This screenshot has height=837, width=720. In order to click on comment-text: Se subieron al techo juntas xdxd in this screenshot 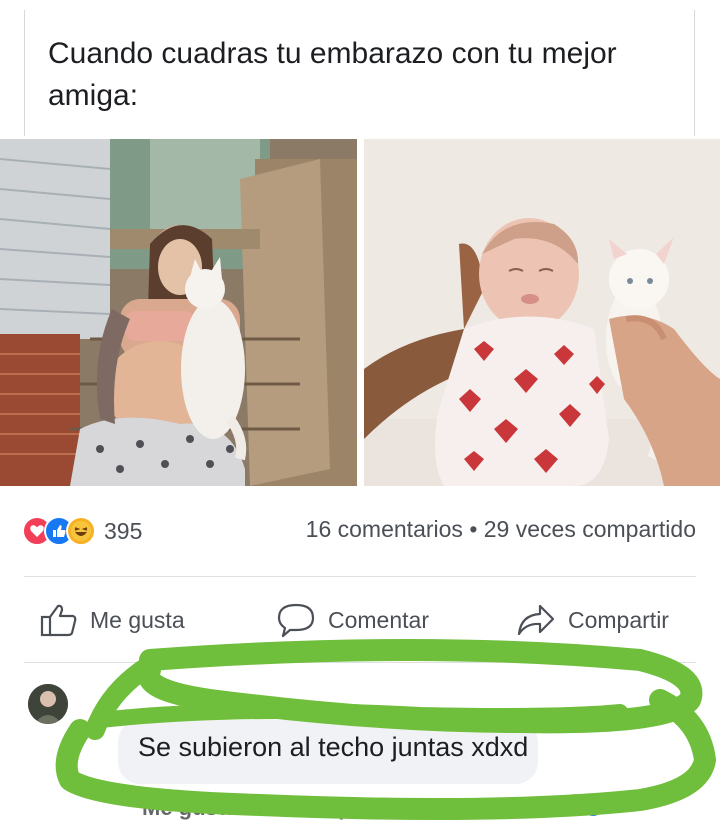, I will do `click(333, 747)`.